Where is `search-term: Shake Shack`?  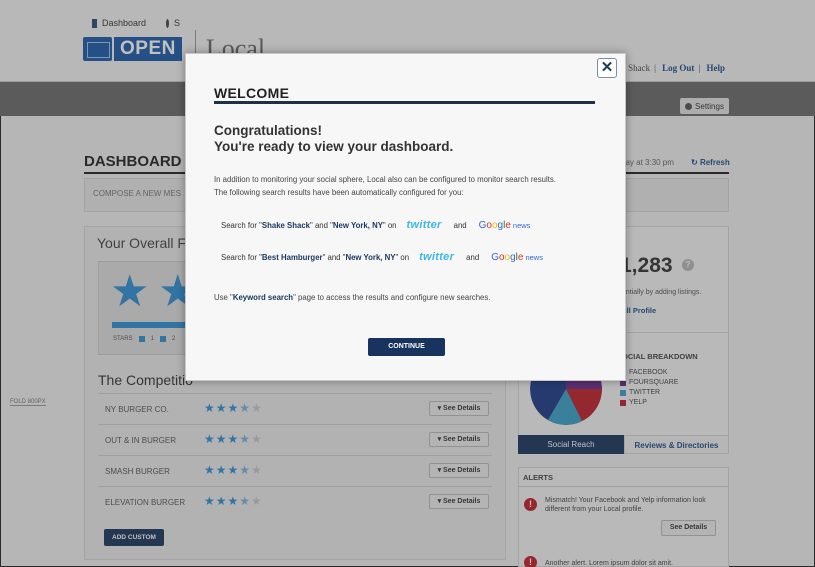
search-term: Shake Shack is located at coordinates (286, 225).